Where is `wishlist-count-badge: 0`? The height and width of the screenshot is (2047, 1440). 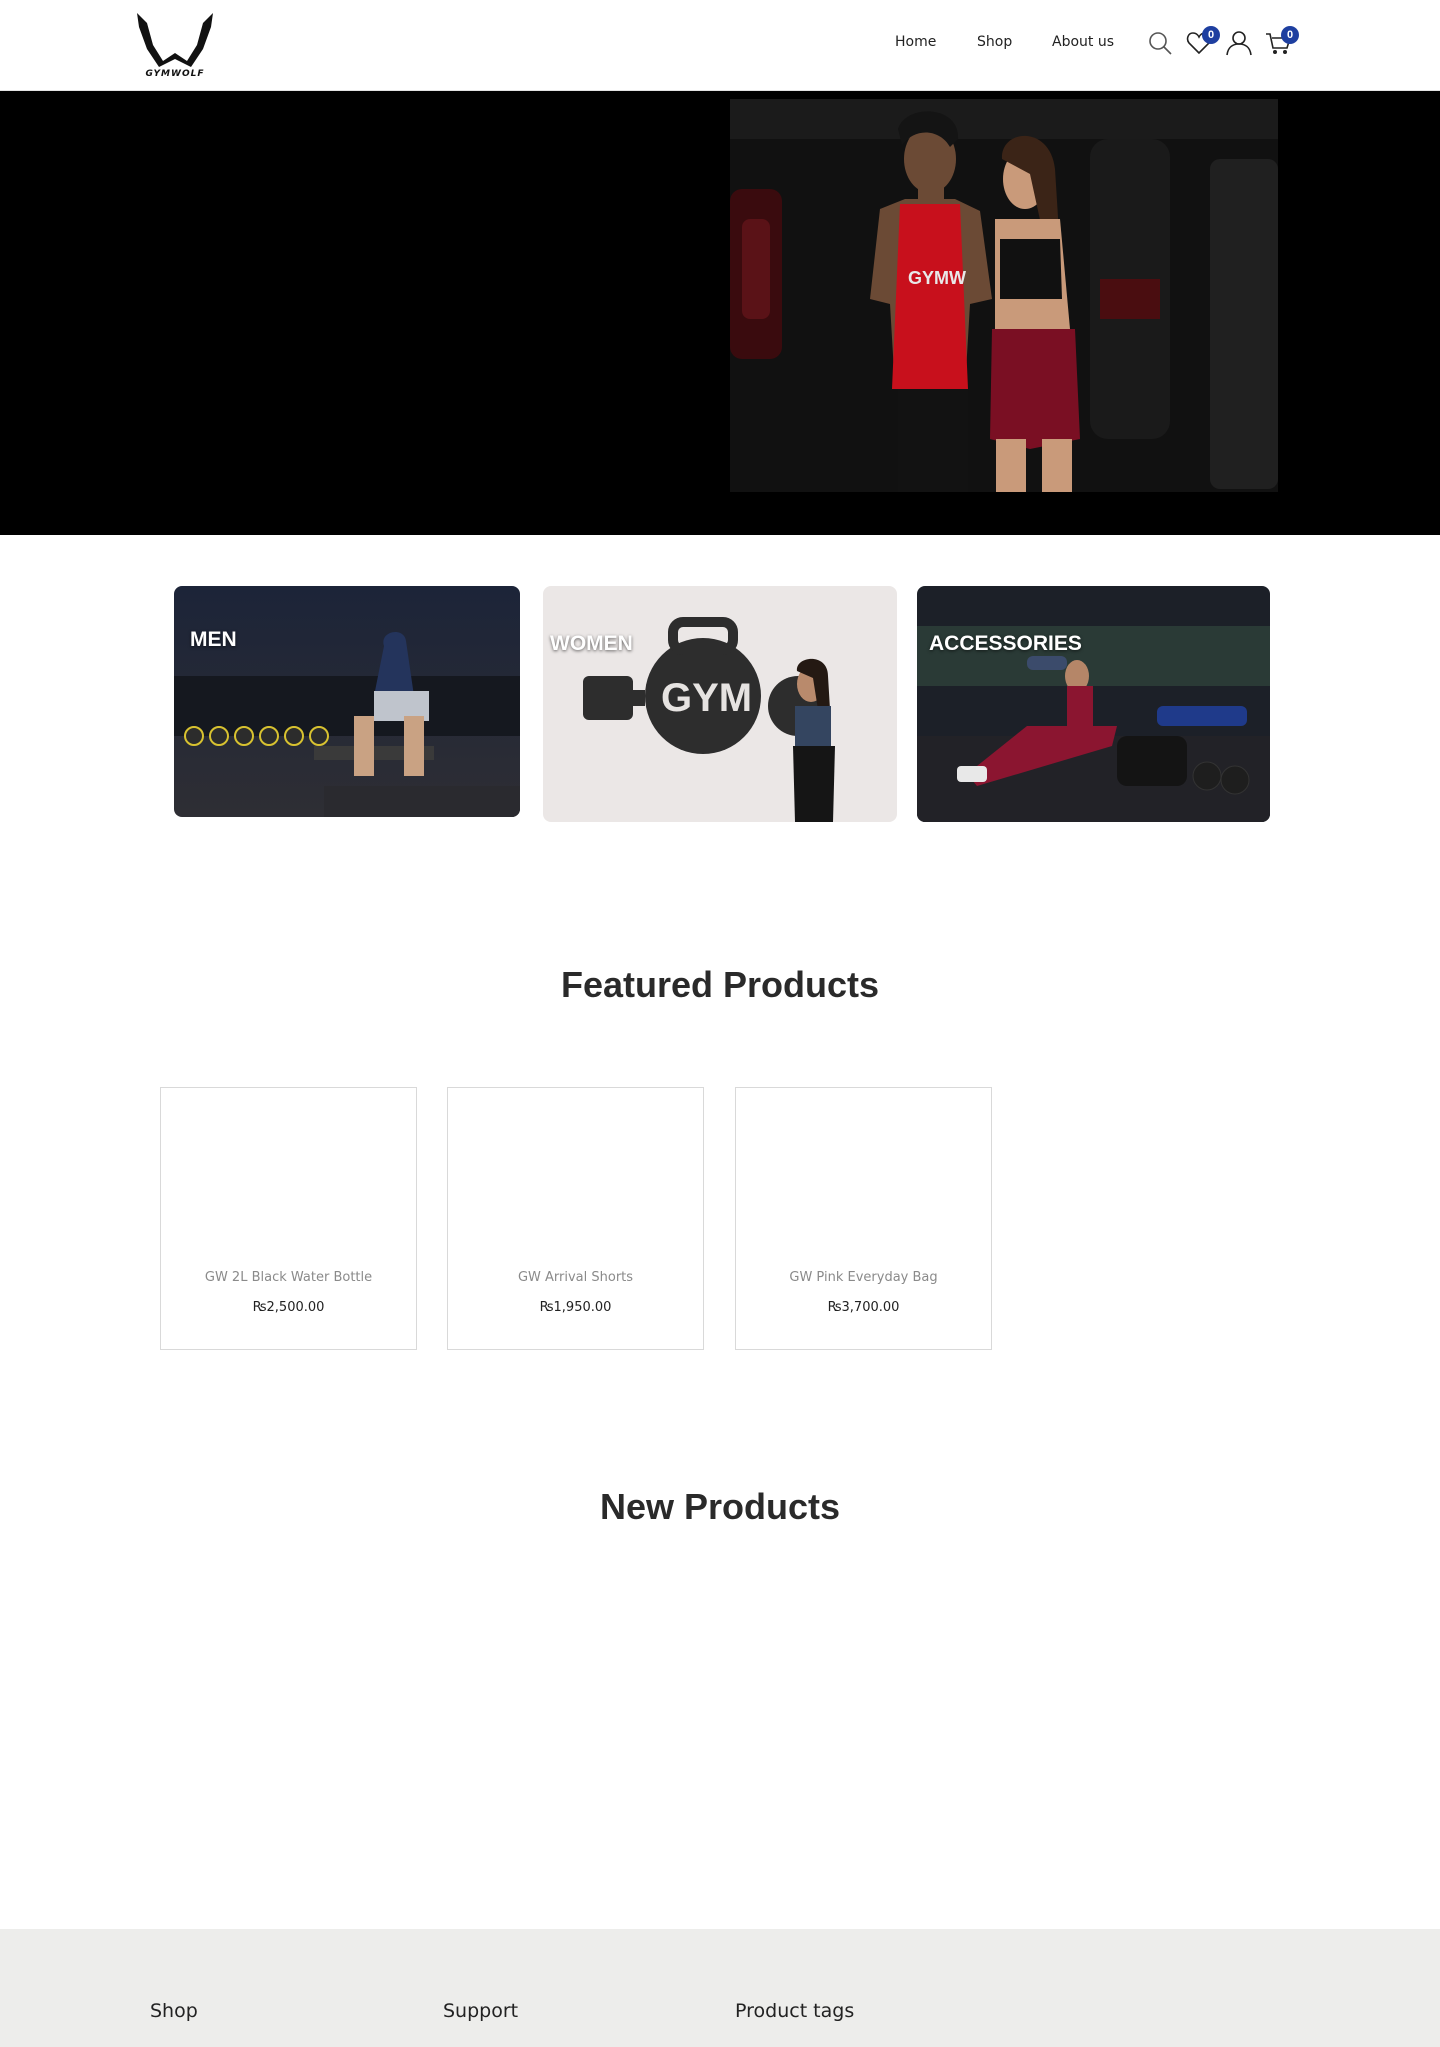
wishlist-count-badge: 0 is located at coordinates (1211, 35).